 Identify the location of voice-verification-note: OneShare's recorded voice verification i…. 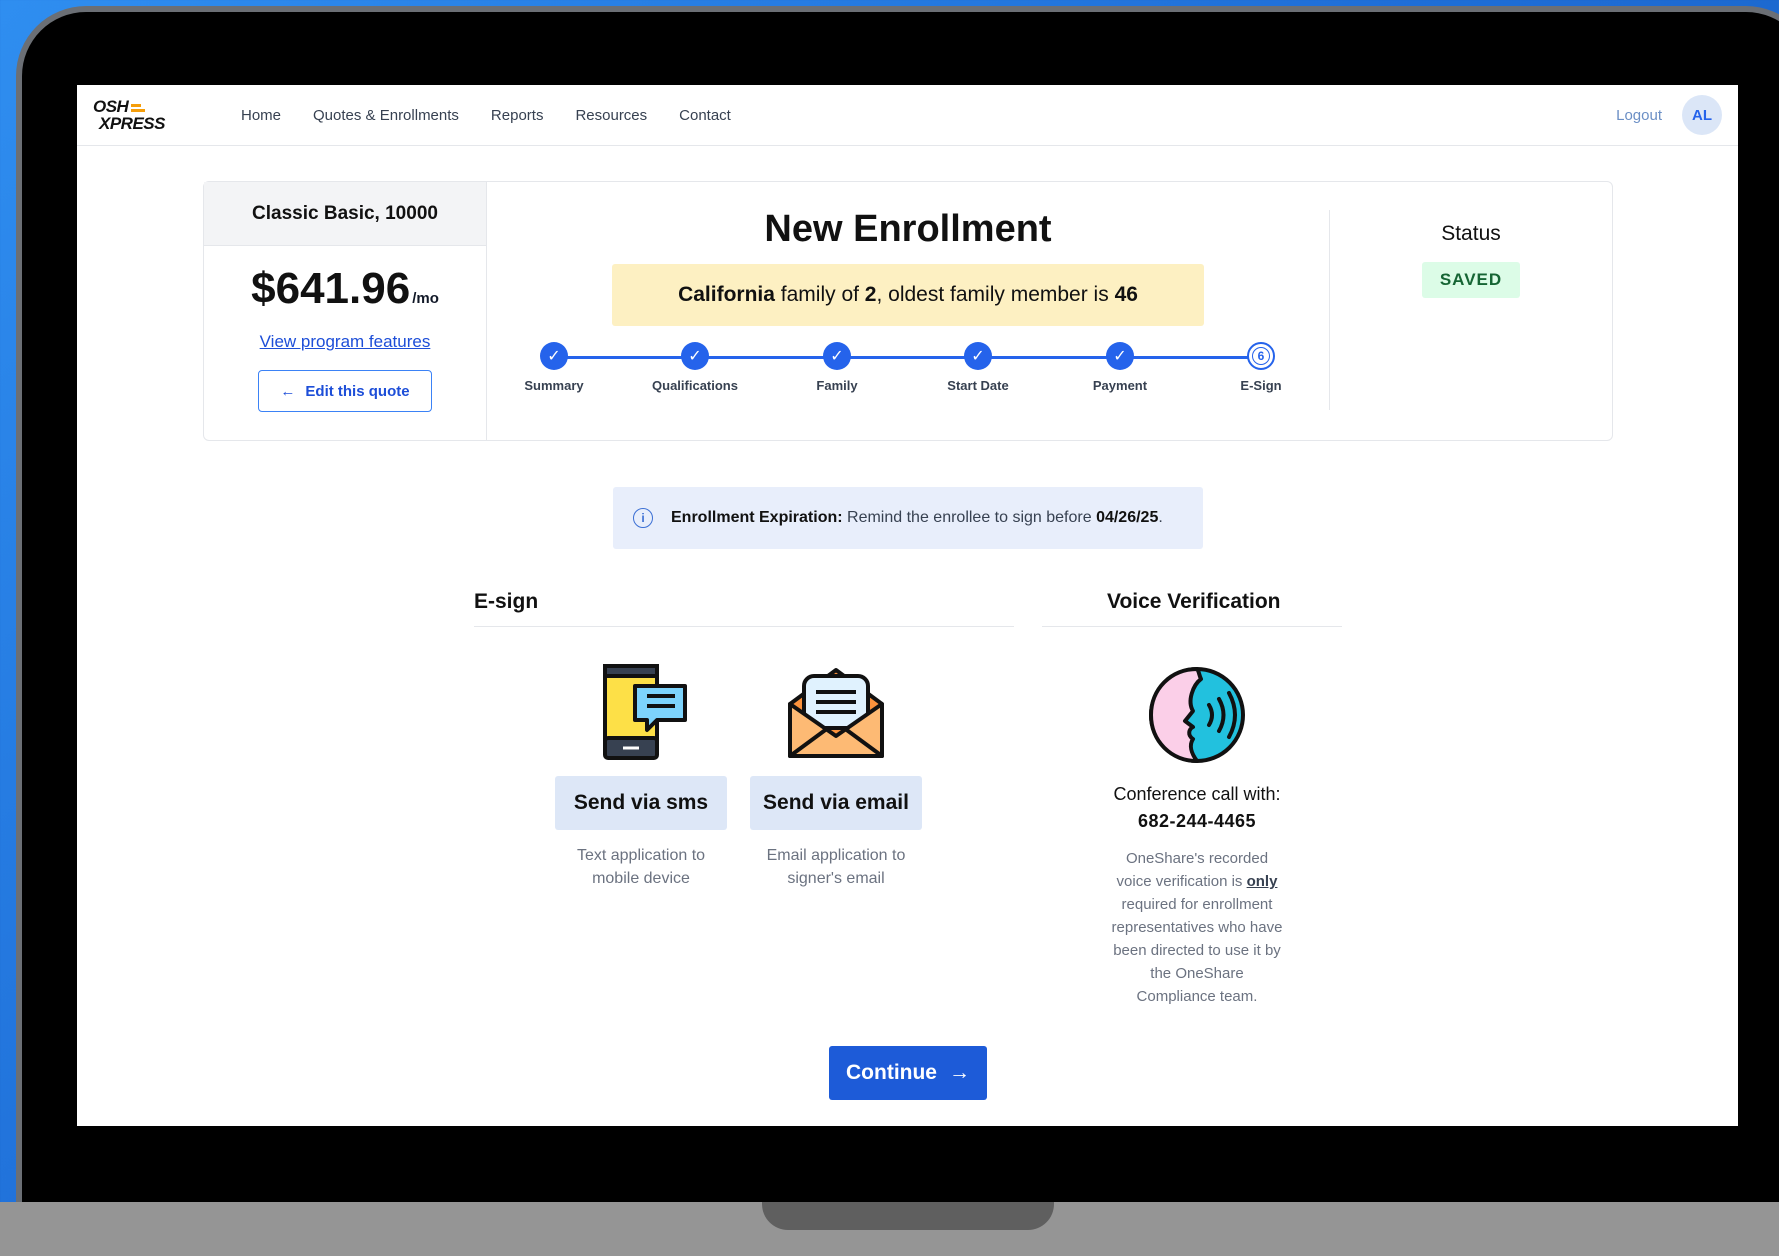
(1197, 927).